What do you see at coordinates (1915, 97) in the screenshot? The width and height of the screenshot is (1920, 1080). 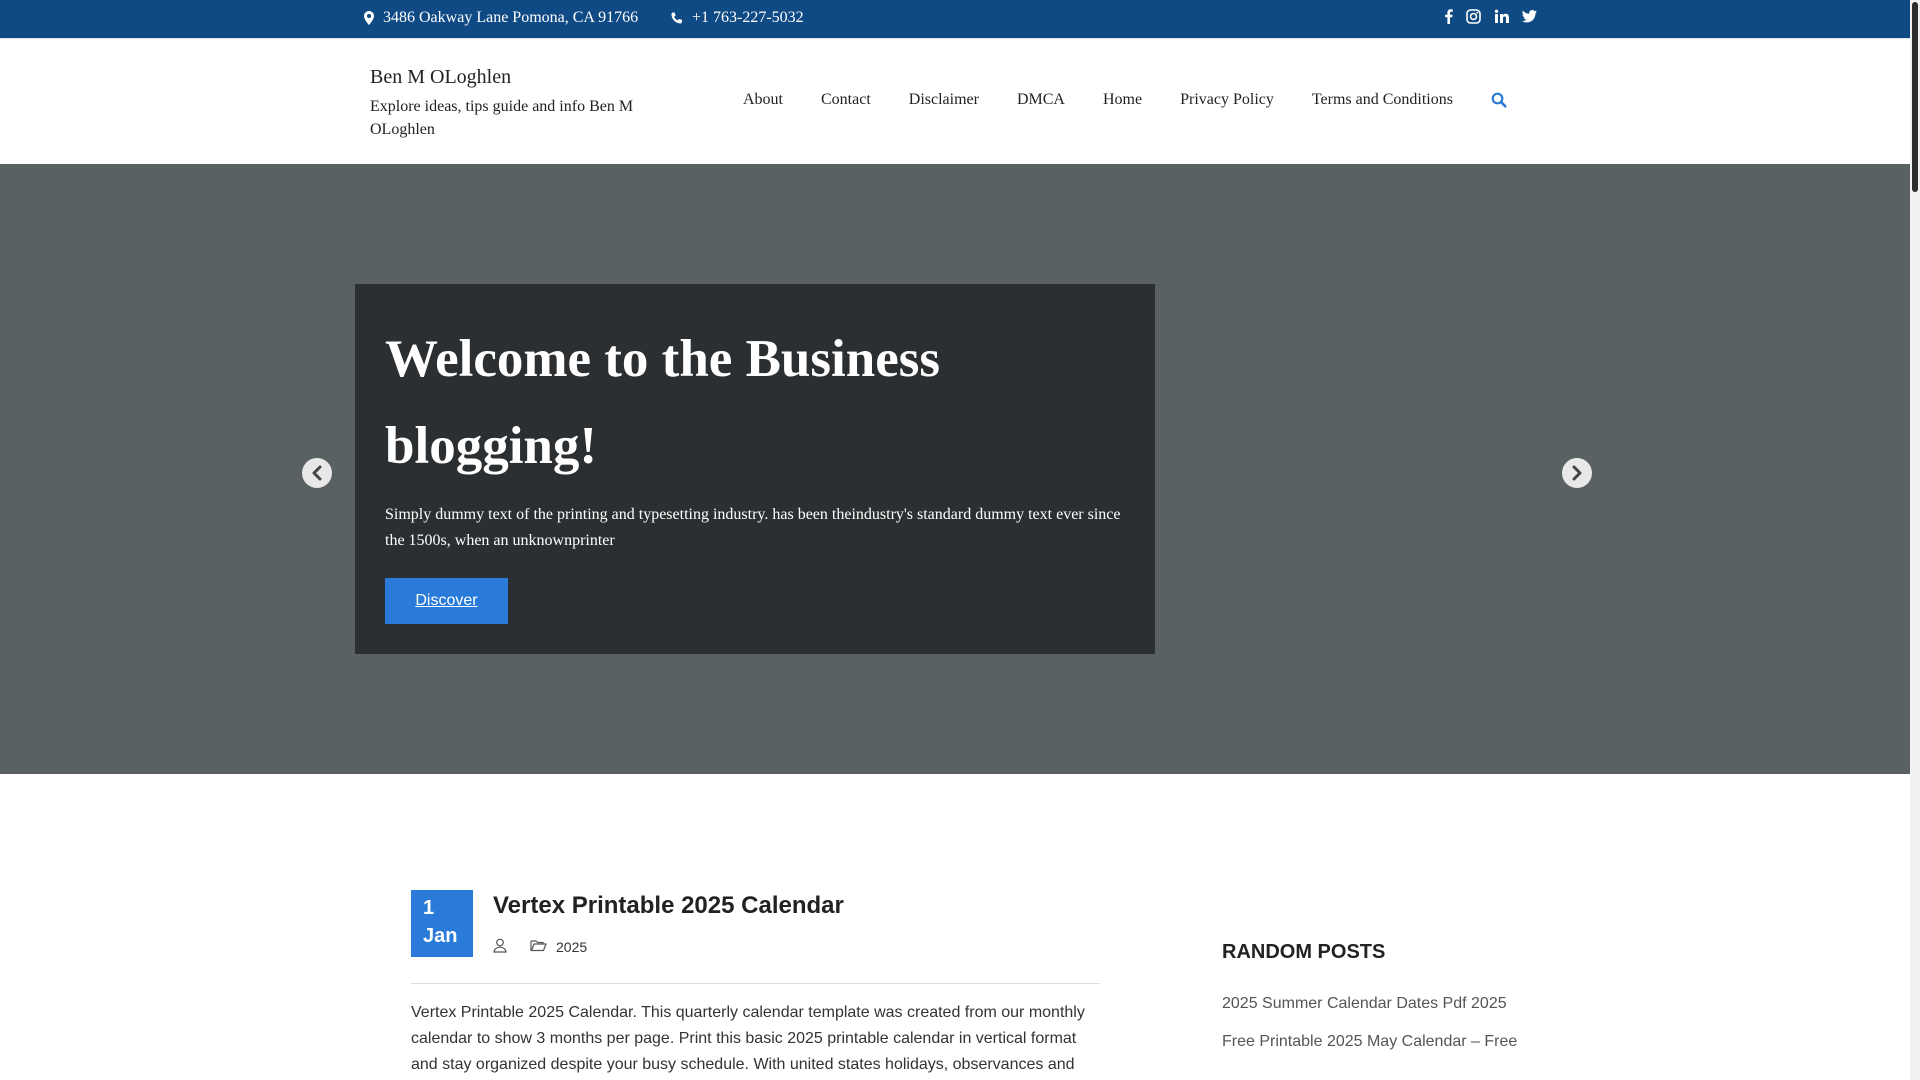 I see `scrollbar-thumb` at bounding box center [1915, 97].